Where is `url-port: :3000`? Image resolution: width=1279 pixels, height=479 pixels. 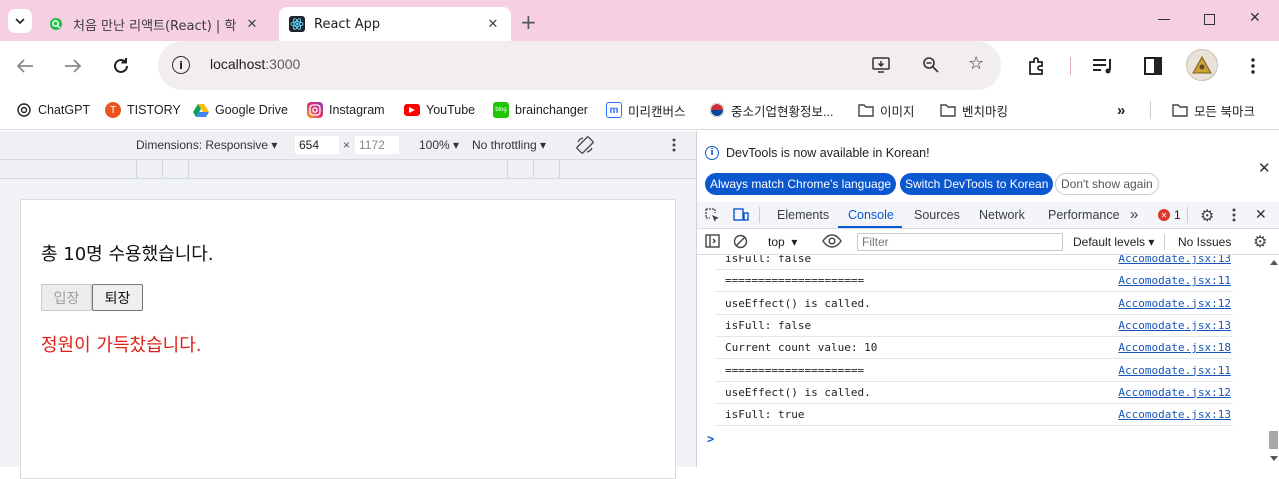 url-port: :3000 is located at coordinates (283, 64).